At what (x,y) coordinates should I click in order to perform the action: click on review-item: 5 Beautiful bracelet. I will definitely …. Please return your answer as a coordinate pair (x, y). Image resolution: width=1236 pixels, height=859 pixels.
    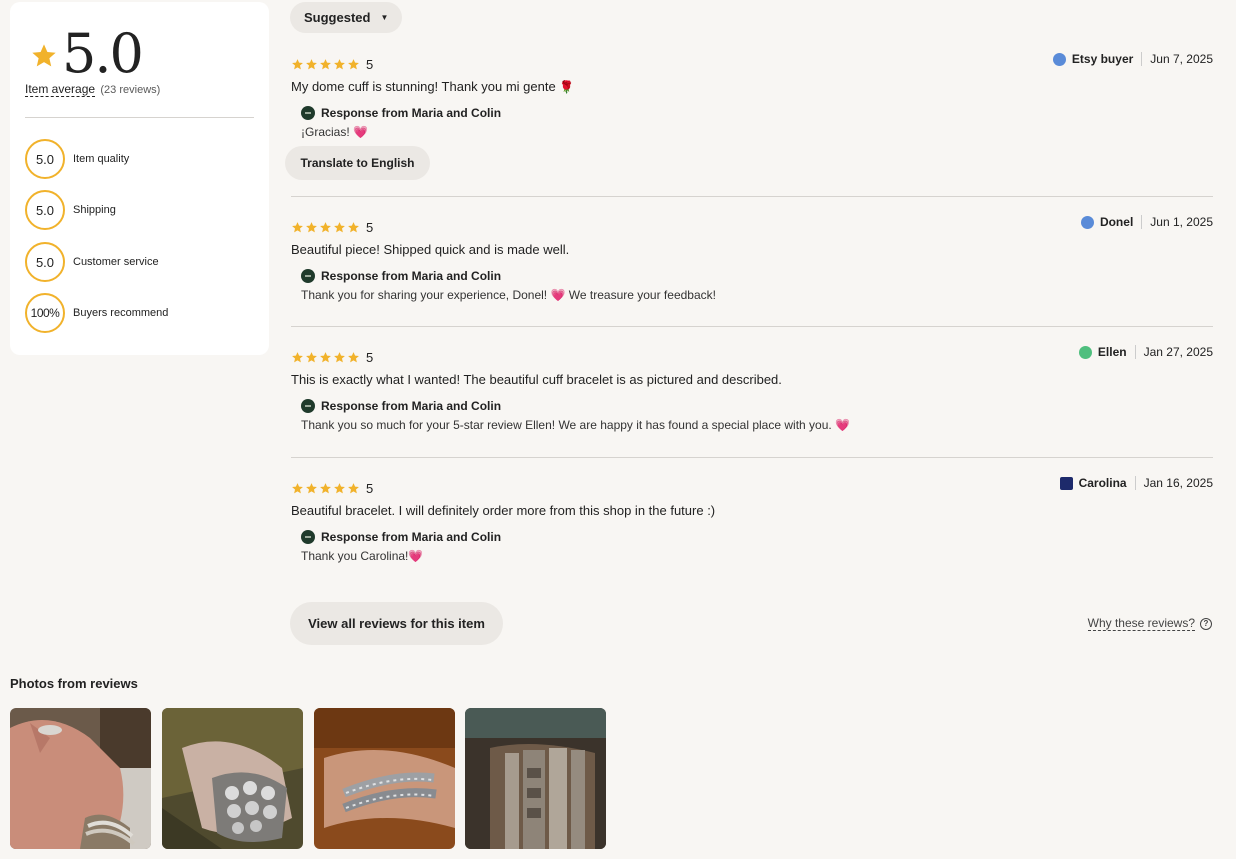
    Looking at the image, I should click on (752, 519).